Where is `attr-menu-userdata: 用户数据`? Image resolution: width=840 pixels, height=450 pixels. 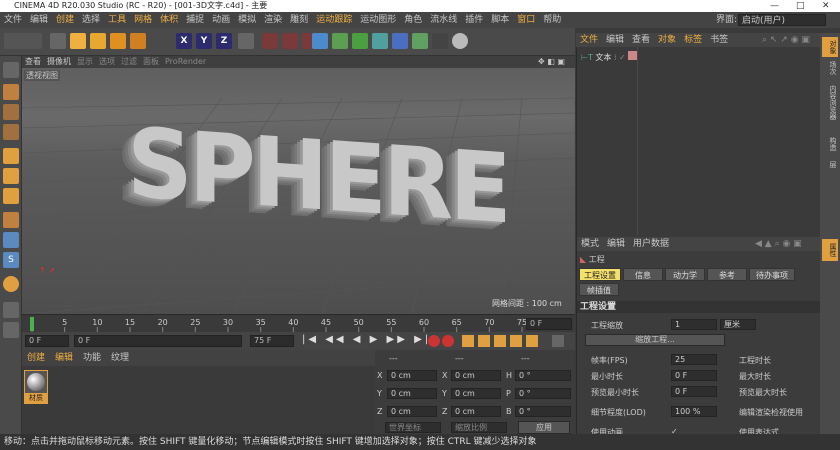 attr-menu-userdata: 用户数据 is located at coordinates (651, 244).